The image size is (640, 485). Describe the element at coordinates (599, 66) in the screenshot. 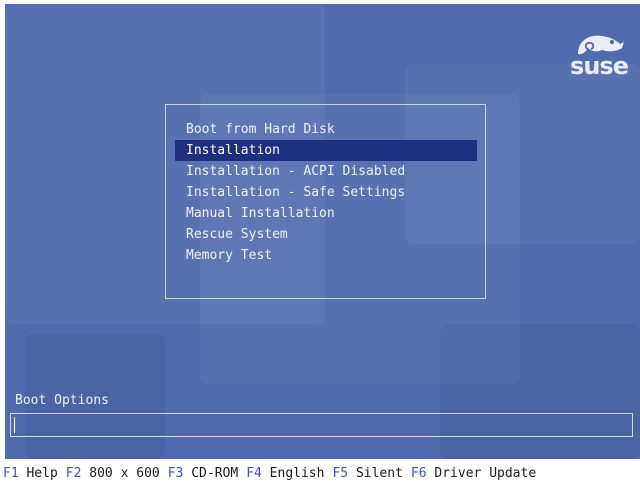

I see `logo-text: suse` at that location.